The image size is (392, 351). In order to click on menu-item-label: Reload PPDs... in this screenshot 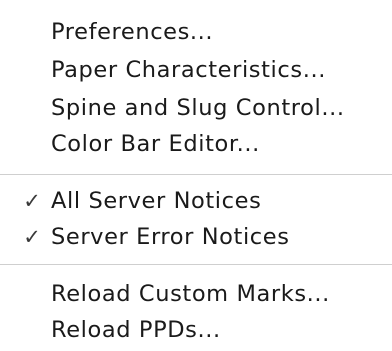, I will do `click(136, 330)`.